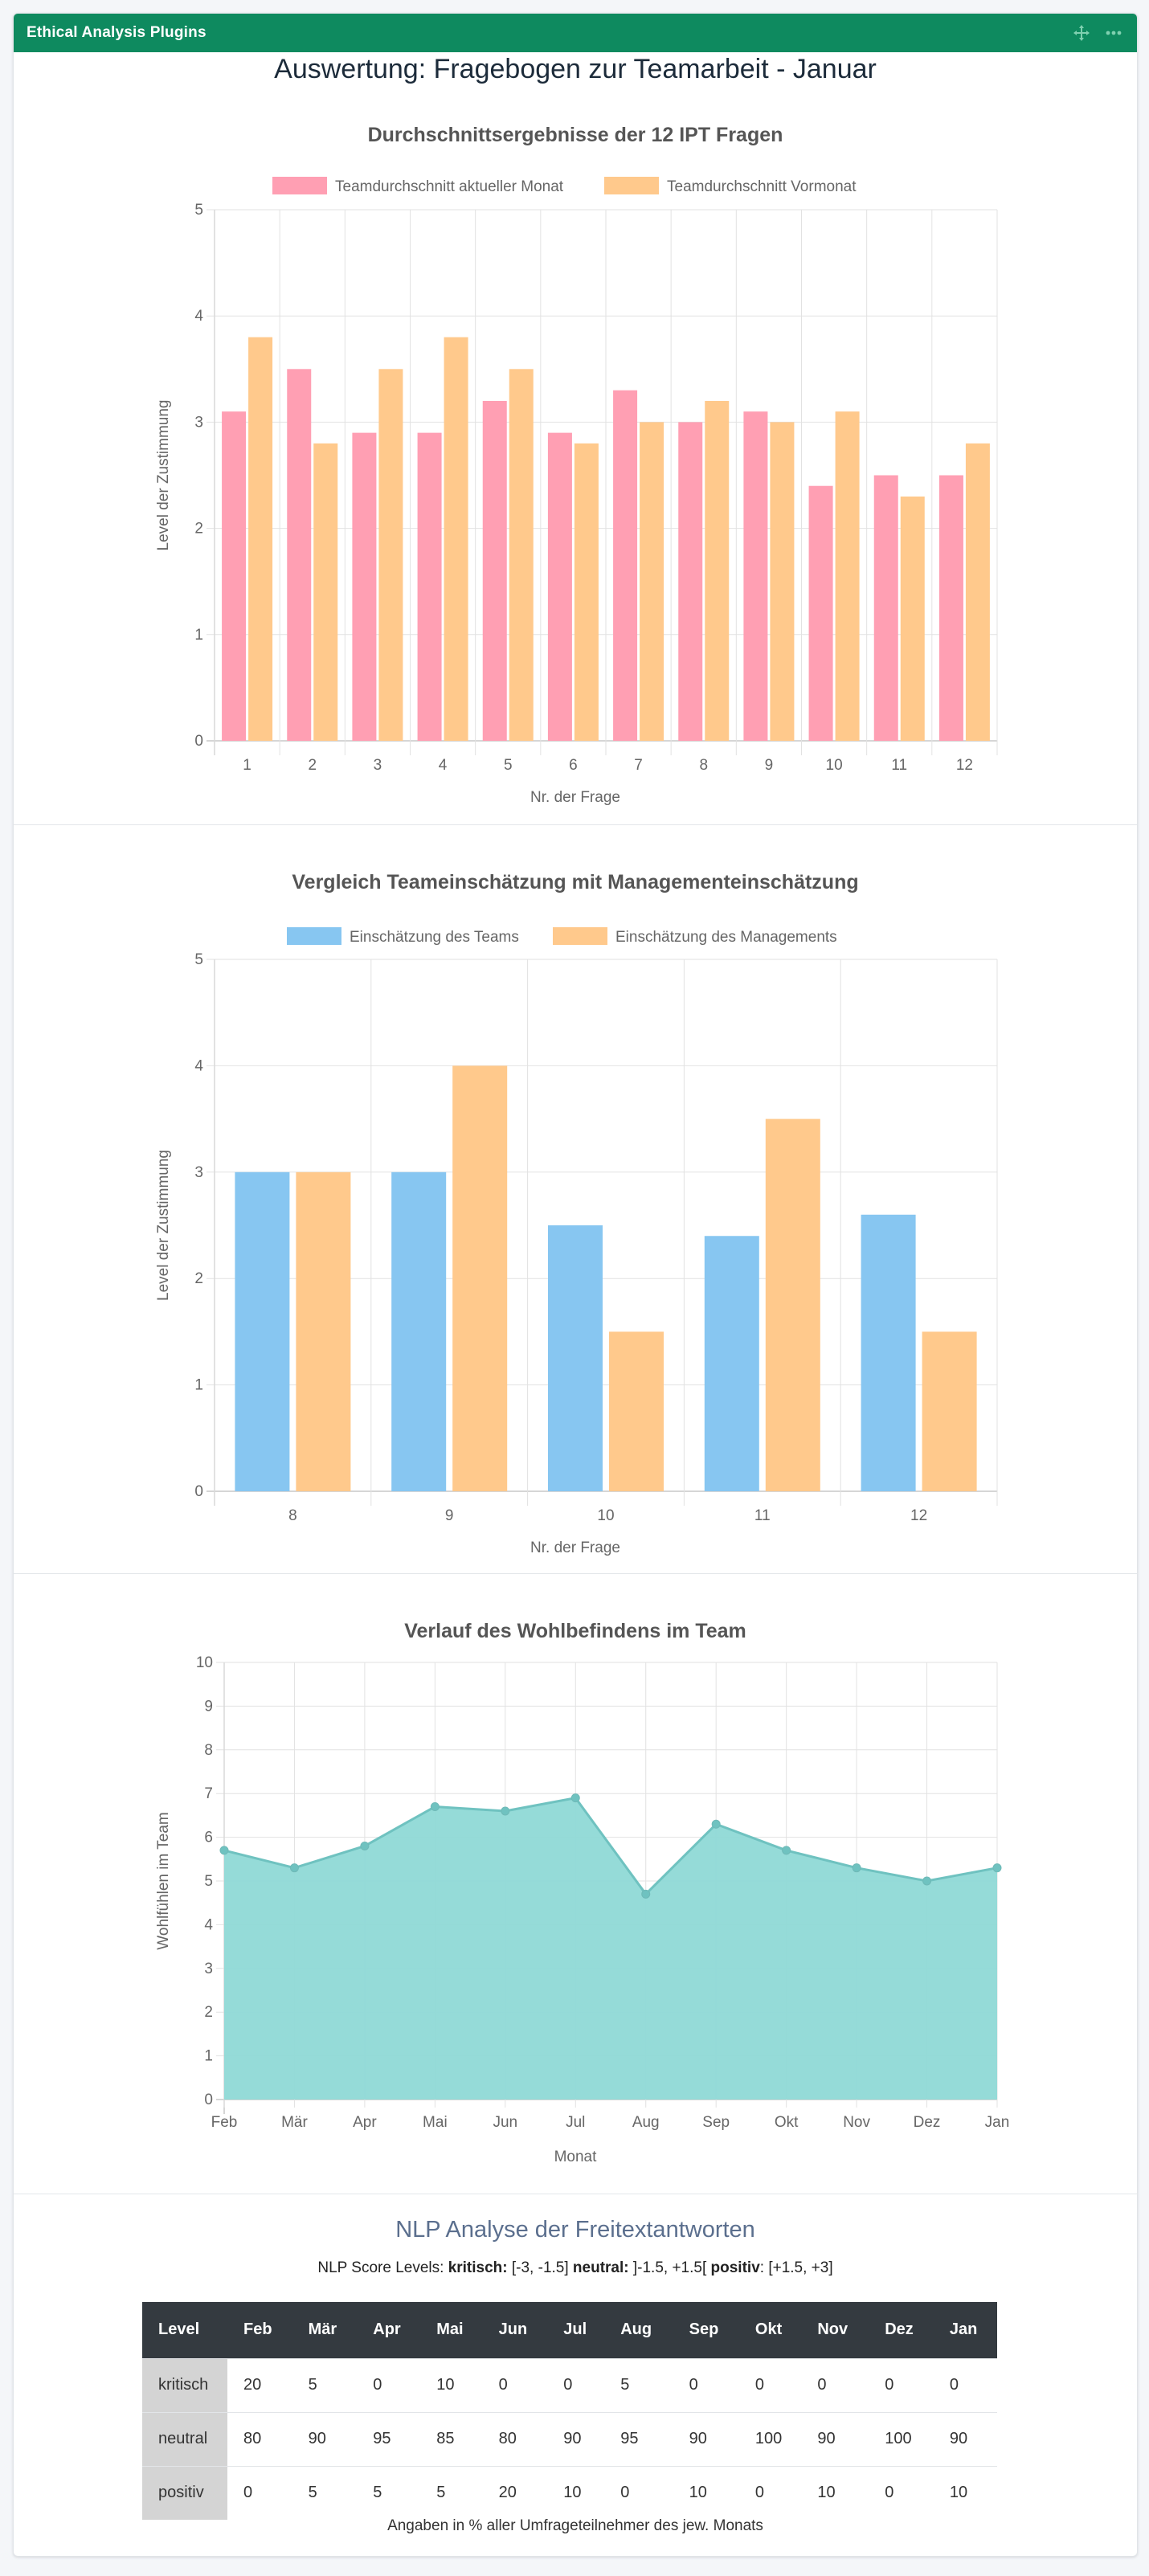 This screenshot has width=1149, height=2576. I want to click on y-tick-label: 0, so click(198, 741).